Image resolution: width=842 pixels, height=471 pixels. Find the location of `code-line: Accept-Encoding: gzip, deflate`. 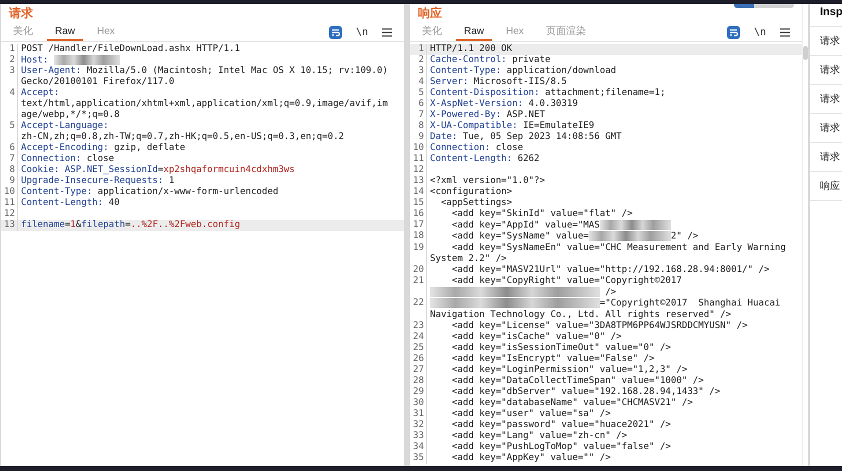

code-line: Accept-Encoding: gzip, deflate is located at coordinates (103, 148).